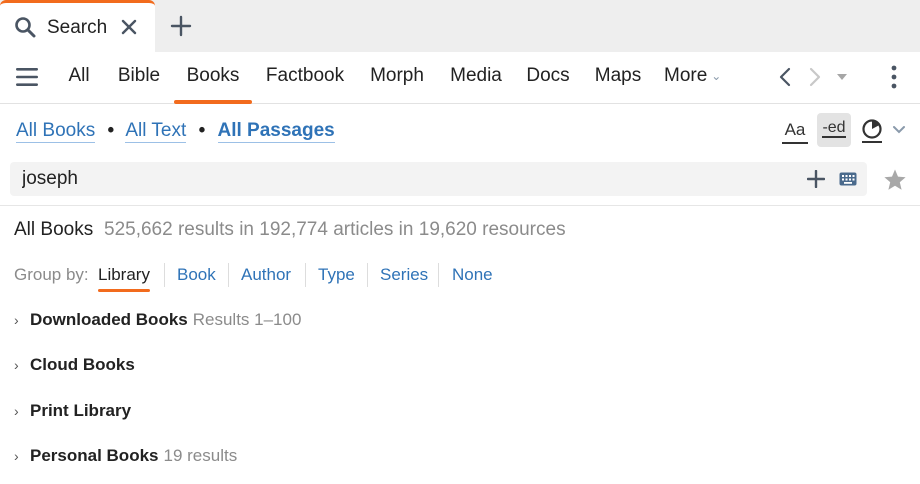 This screenshot has width=920, height=484. Describe the element at coordinates (795, 131) in the screenshot. I see `font-options-button: Aa` at that location.